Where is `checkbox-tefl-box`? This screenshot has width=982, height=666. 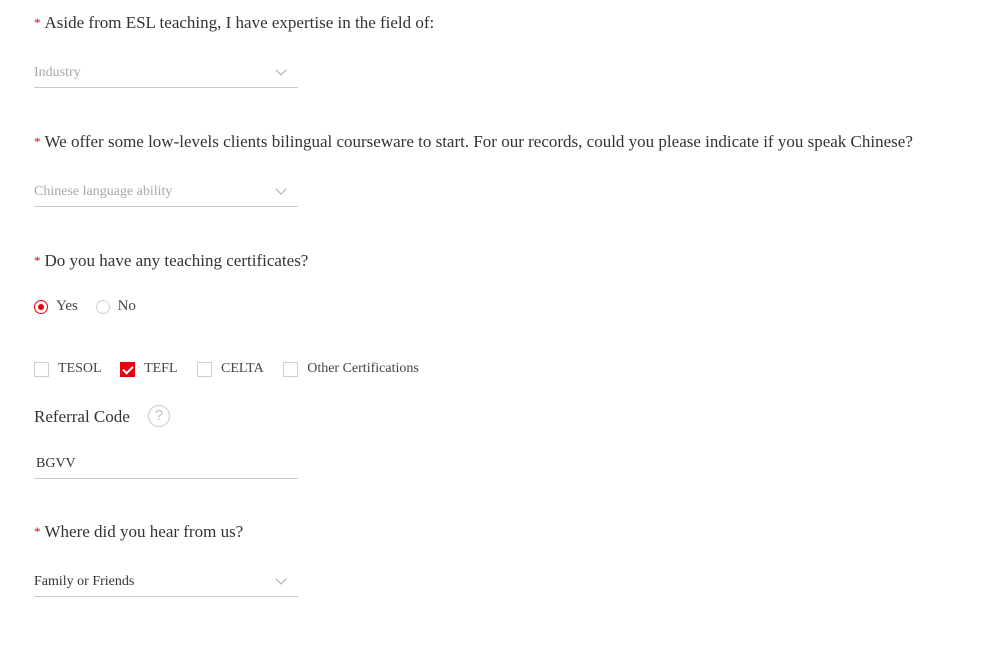
checkbox-tefl-box is located at coordinates (128, 369).